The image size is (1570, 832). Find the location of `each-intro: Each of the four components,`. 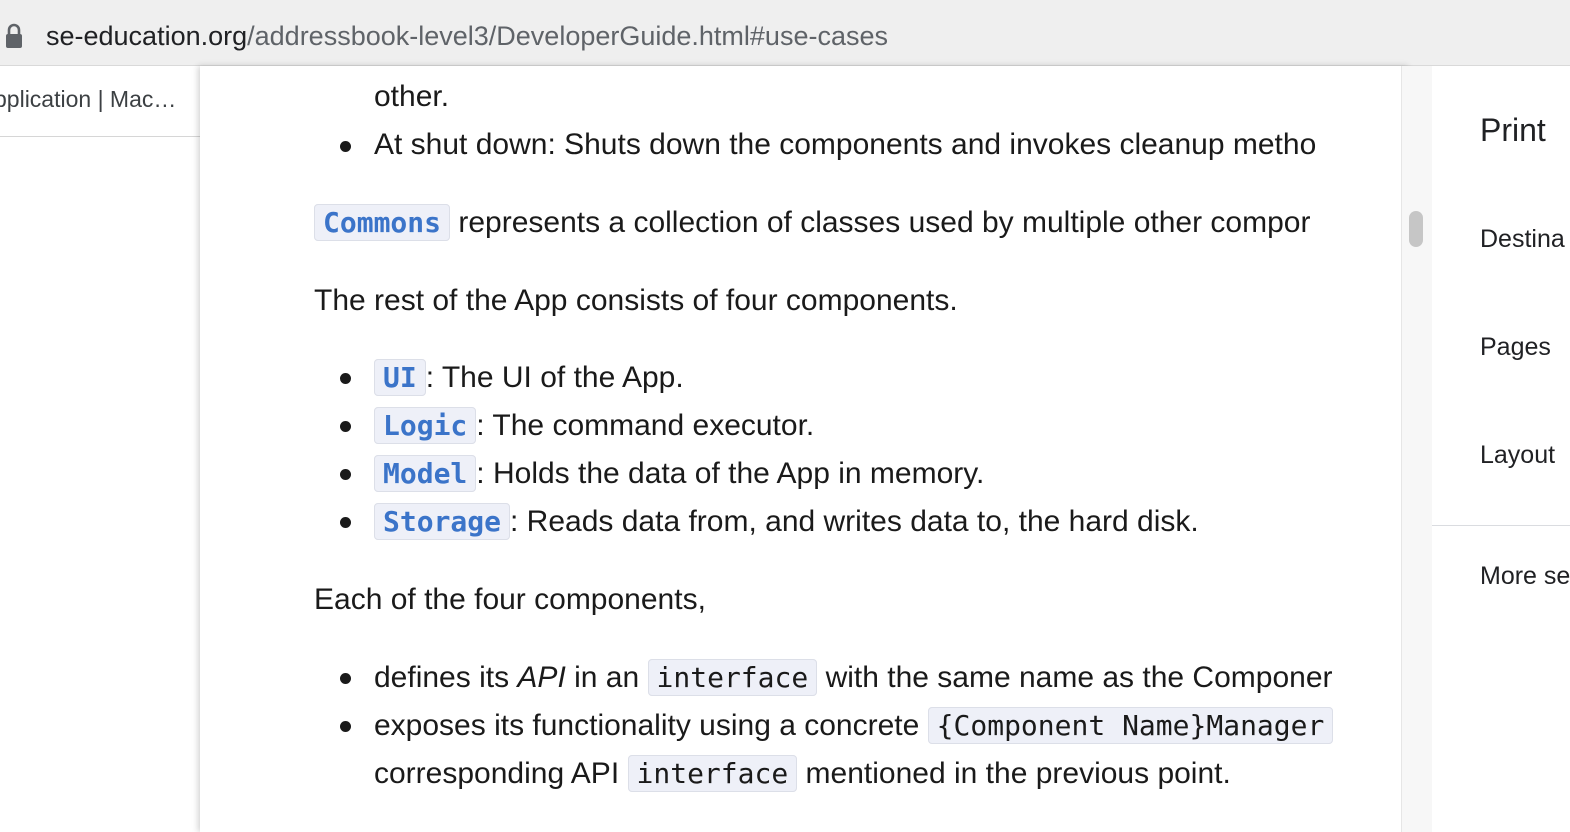

each-intro: Each of the four components, is located at coordinates (510, 599).